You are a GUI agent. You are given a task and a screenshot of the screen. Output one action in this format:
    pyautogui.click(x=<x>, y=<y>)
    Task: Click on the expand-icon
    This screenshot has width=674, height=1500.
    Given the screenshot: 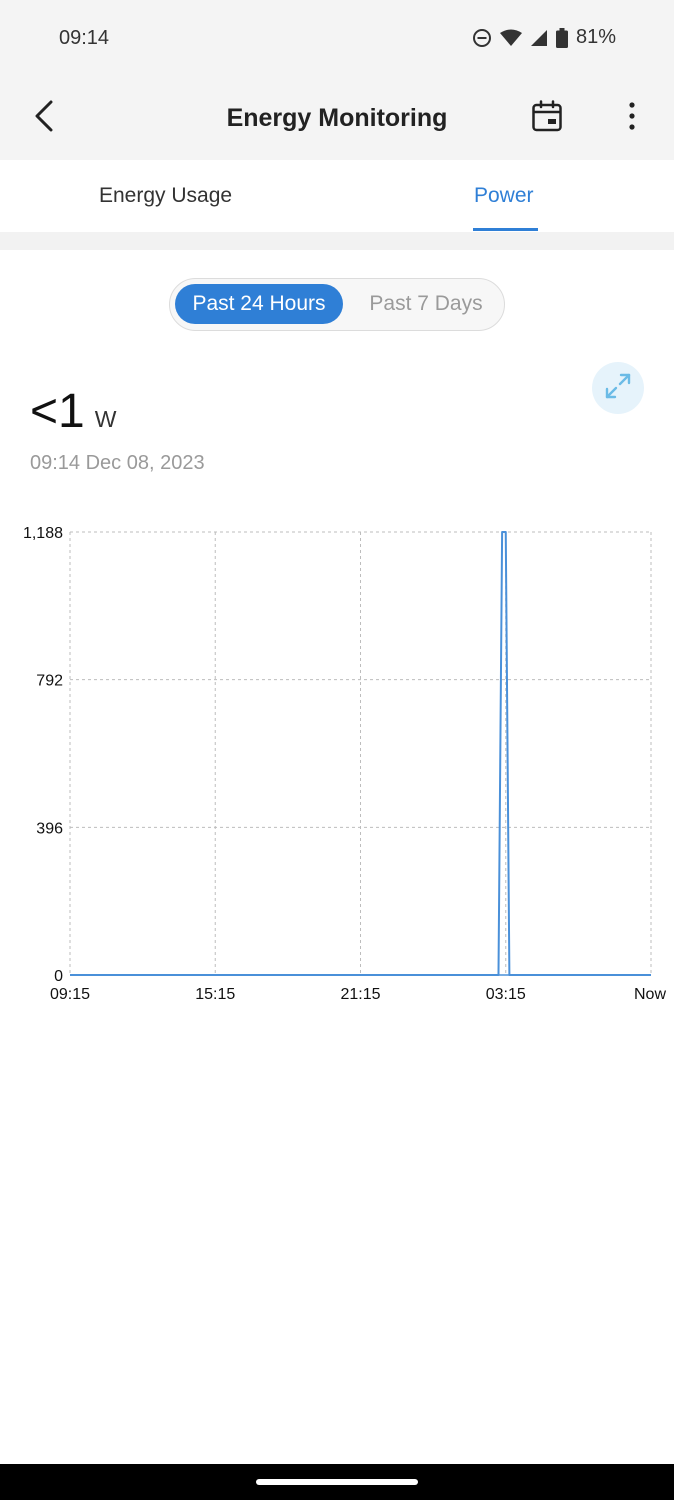 What is the action you would take?
    pyautogui.click(x=618, y=388)
    